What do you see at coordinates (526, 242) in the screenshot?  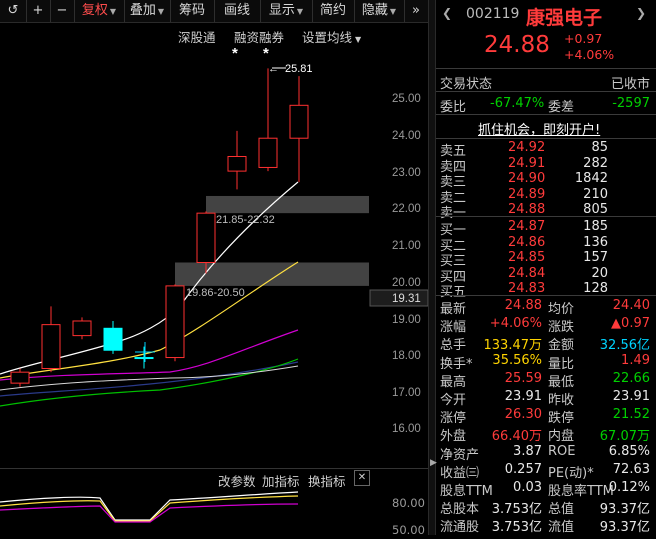 I see `bid-price: 24.86` at bounding box center [526, 242].